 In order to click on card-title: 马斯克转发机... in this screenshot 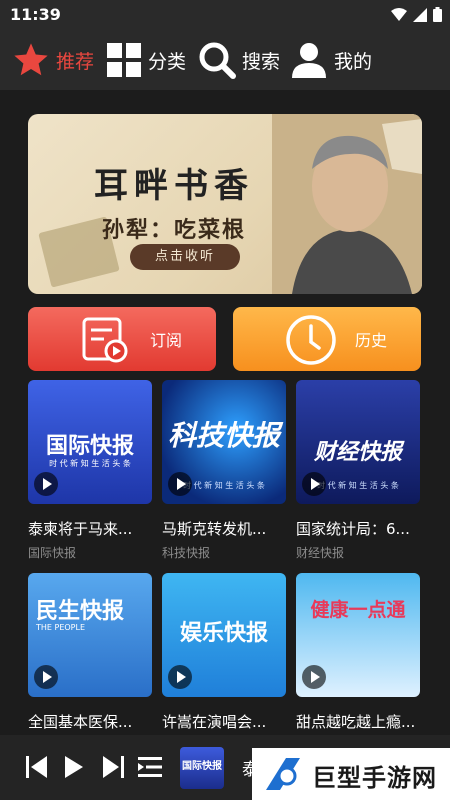, I will do `click(214, 529)`.